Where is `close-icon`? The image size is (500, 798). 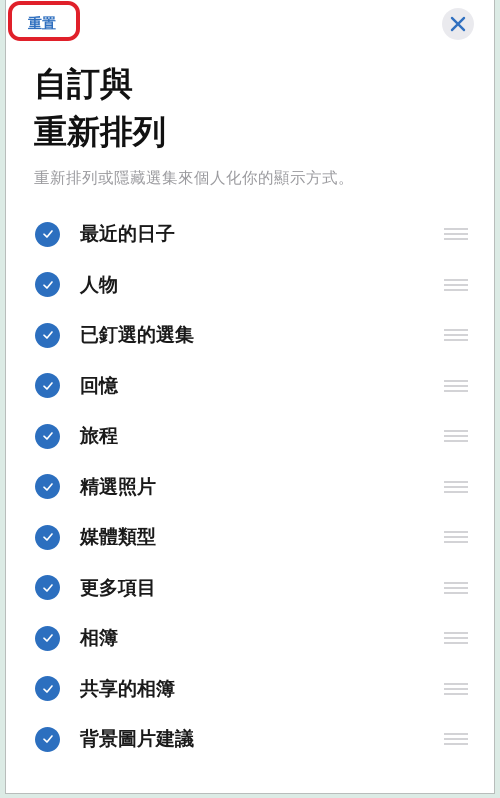
close-icon is located at coordinates (458, 24).